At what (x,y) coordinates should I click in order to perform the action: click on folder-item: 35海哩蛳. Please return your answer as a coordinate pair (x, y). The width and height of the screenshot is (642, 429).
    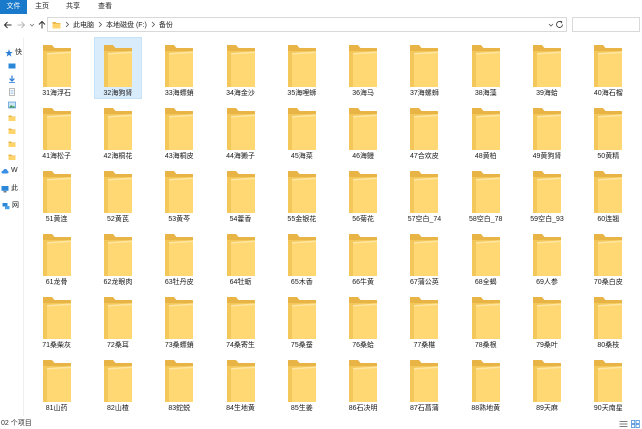
    Looking at the image, I should click on (302, 68).